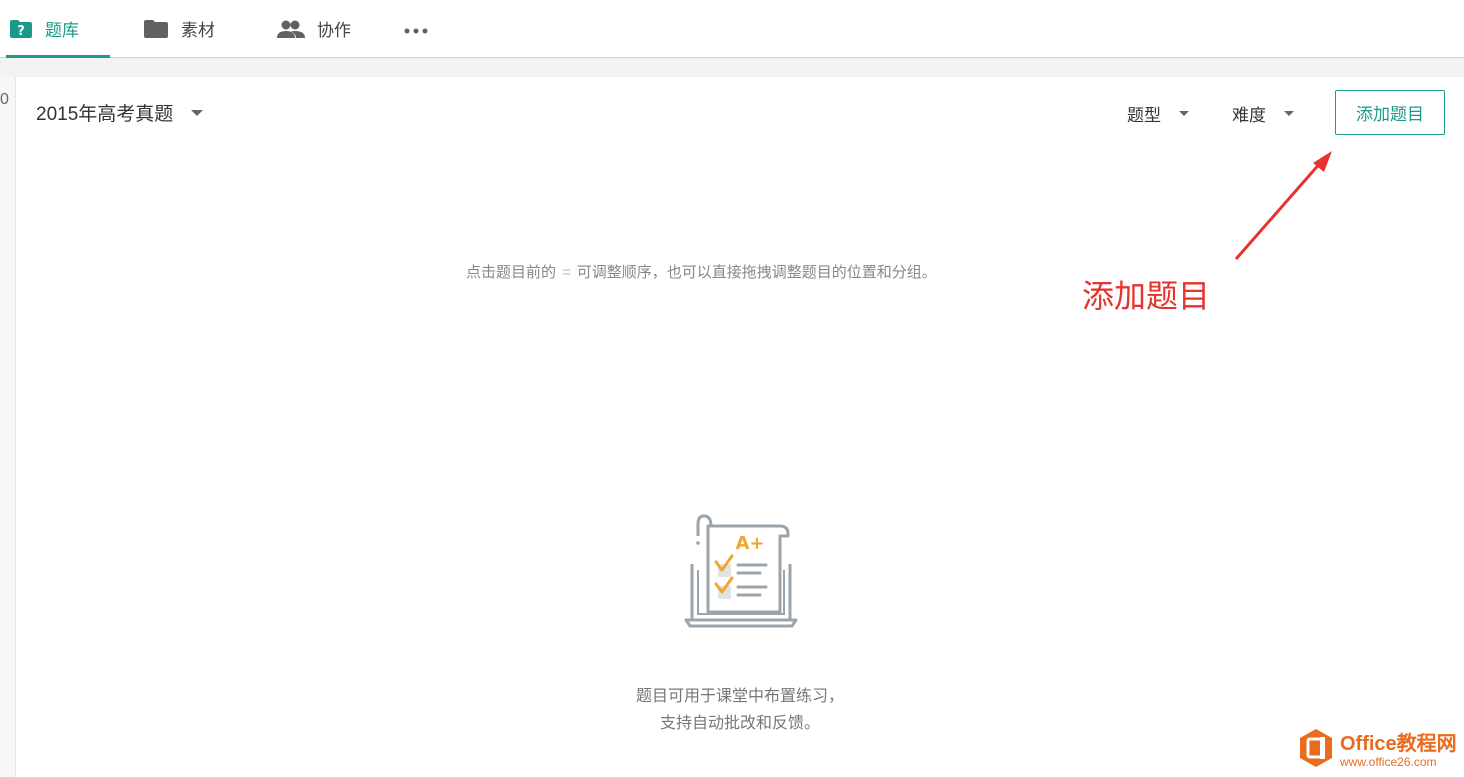  What do you see at coordinates (105, 114) in the screenshot?
I see `bank-name: 2015年高考真题` at bounding box center [105, 114].